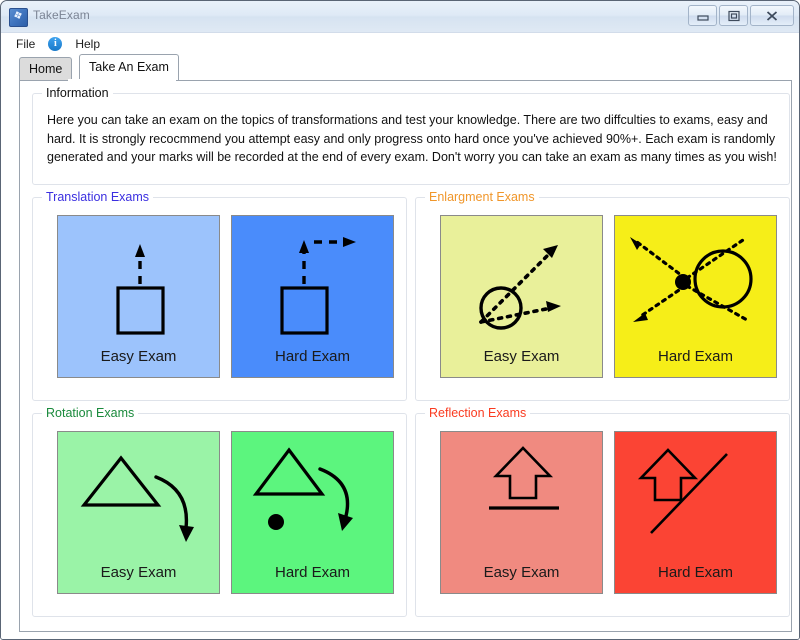 Image resolution: width=800 pixels, height=640 pixels. What do you see at coordinates (122, 80) in the screenshot?
I see `tab-seam` at bounding box center [122, 80].